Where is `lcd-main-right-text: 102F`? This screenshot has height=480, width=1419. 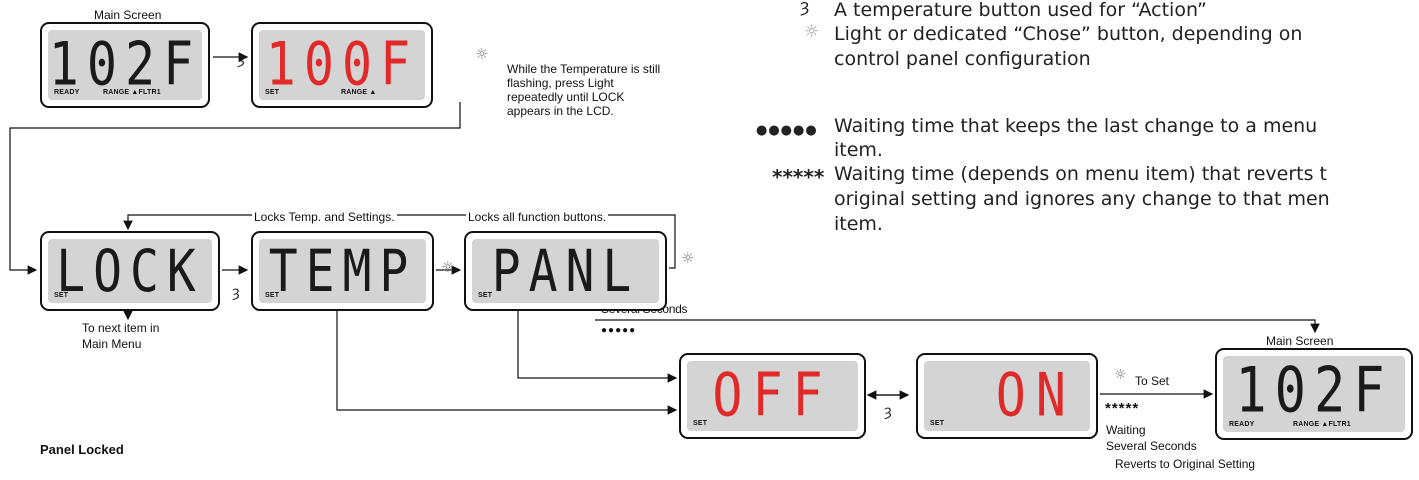
lcd-main-right-text: 102F is located at coordinates (1314, 391).